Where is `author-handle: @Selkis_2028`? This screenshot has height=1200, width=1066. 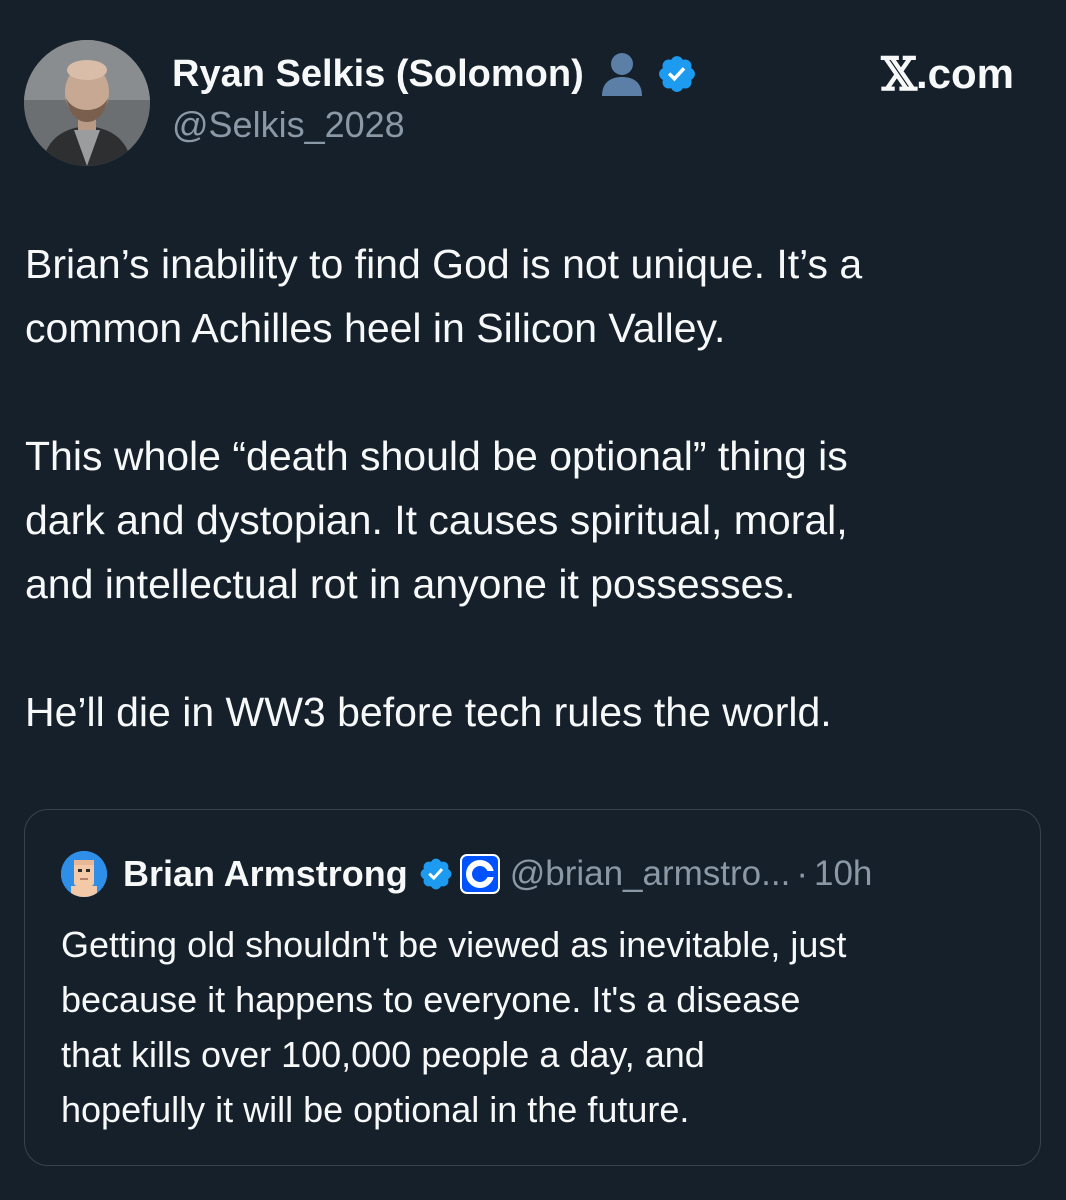
author-handle: @Selkis_2028 is located at coordinates (288, 125).